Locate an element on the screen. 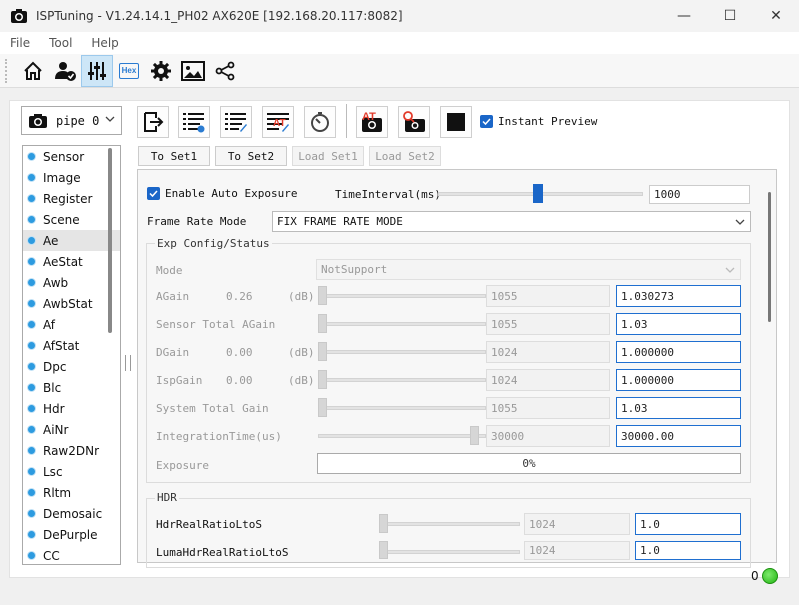  auto-tune-list-button: AT is located at coordinates (278, 122).